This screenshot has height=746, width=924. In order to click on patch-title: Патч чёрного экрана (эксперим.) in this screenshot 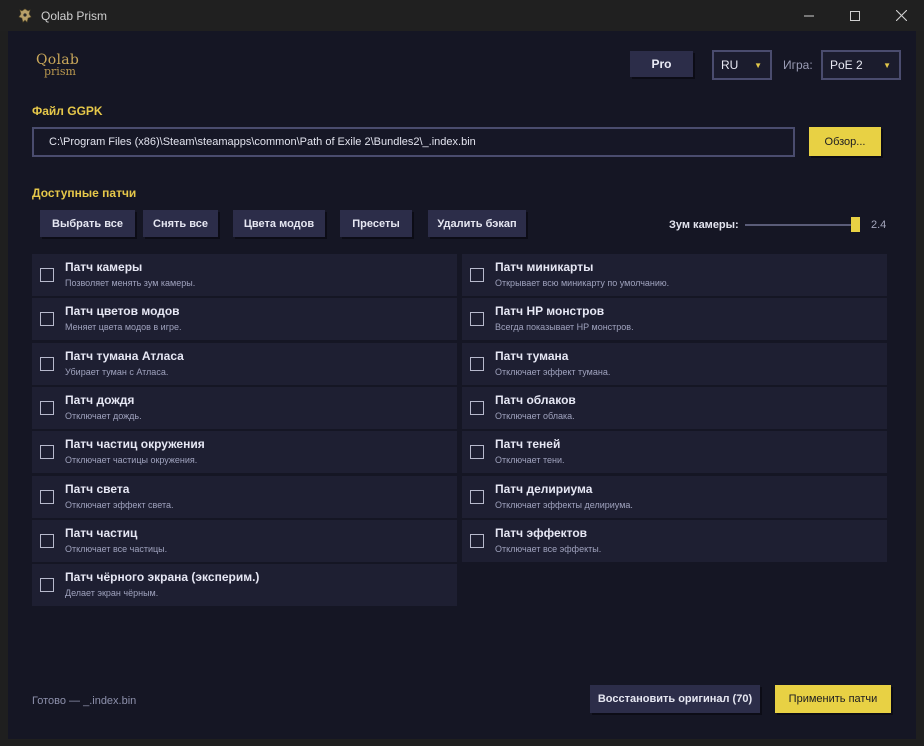, I will do `click(162, 577)`.